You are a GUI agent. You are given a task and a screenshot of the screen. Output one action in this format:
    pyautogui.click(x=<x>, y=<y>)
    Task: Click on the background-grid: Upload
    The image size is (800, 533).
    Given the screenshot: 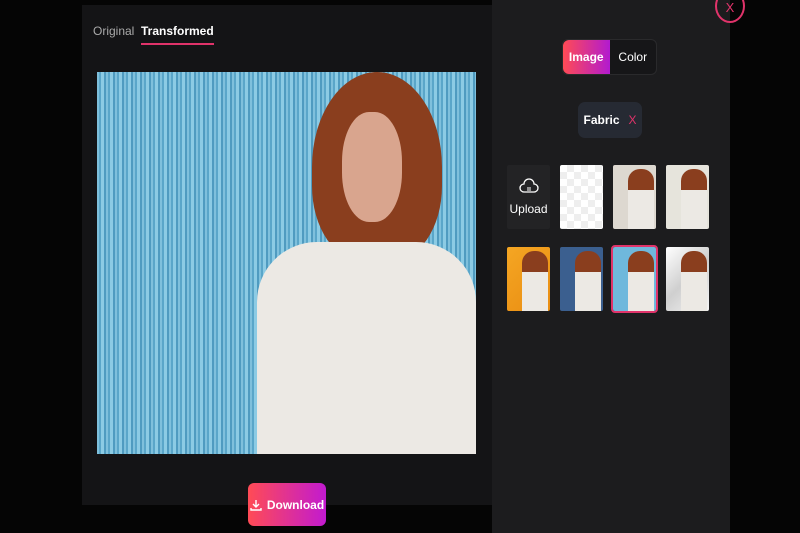 What is the action you would take?
    pyautogui.click(x=608, y=239)
    